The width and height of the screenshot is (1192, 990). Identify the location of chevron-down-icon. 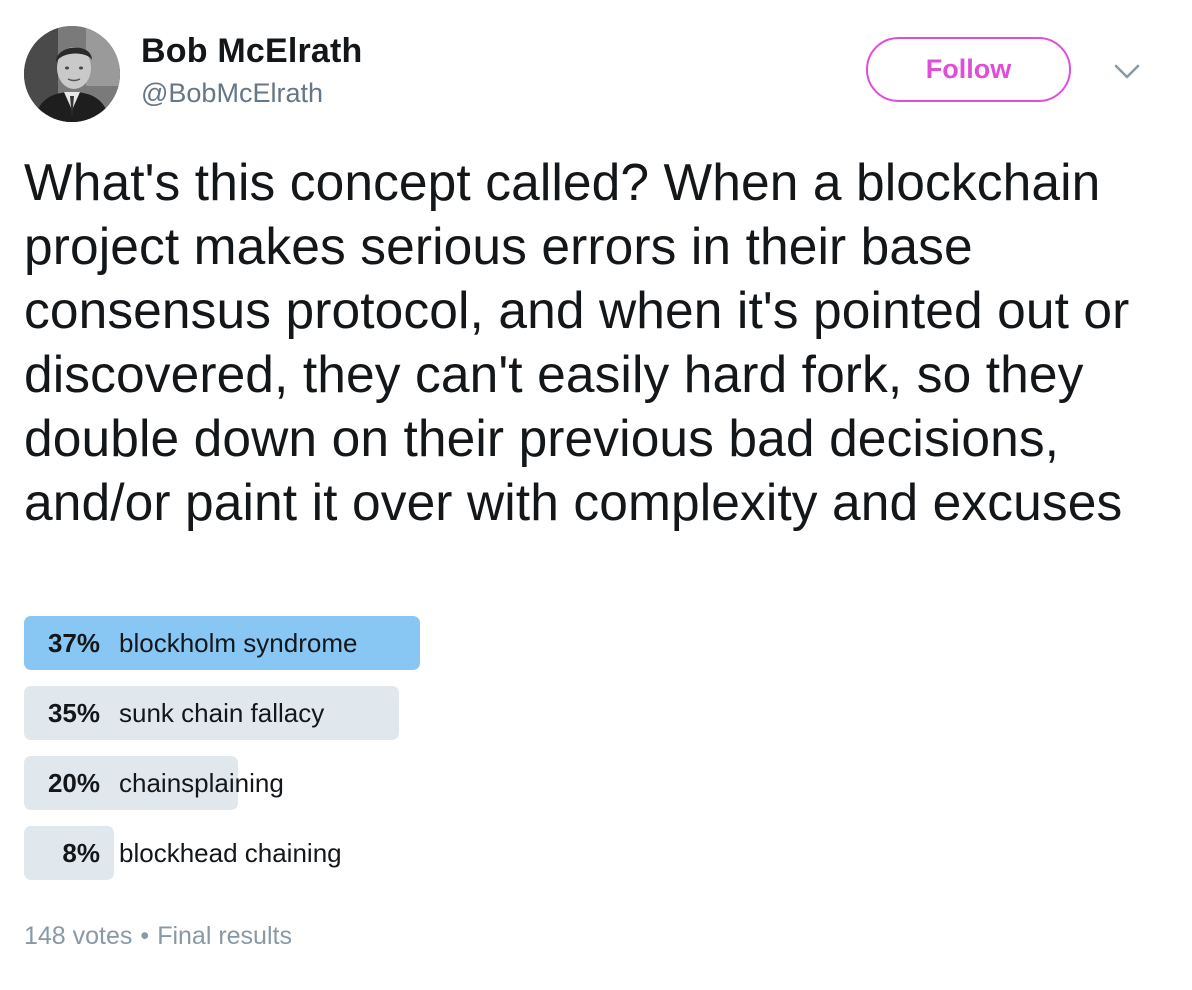
(1127, 72).